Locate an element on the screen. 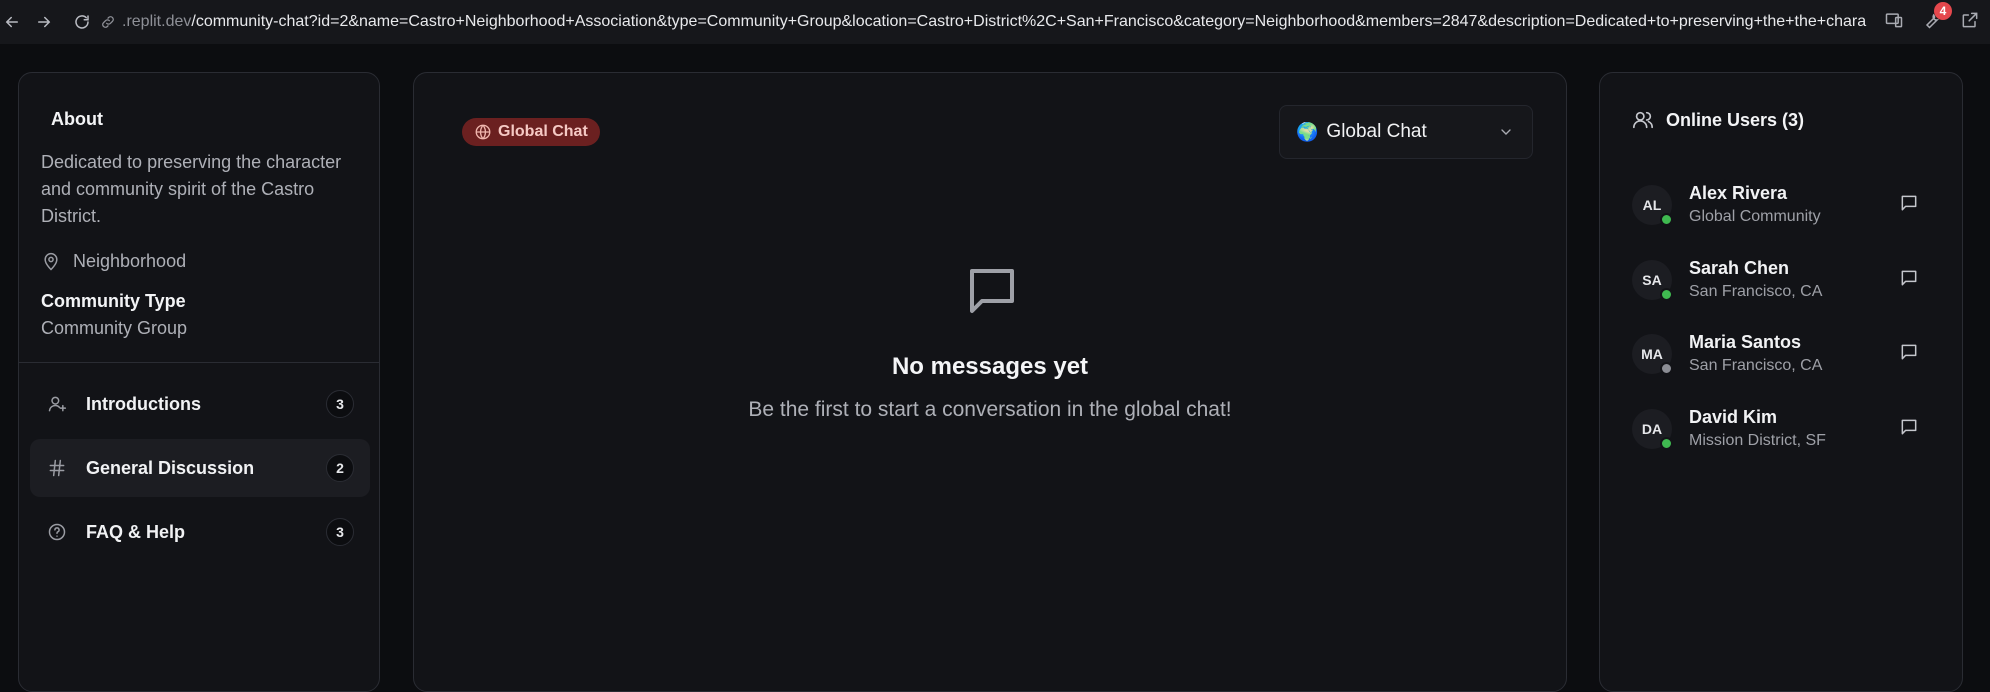 Image resolution: width=1990 pixels, height=692 pixels. online-user-row: AL Alex Rivera Global Community is located at coordinates (1787, 209).